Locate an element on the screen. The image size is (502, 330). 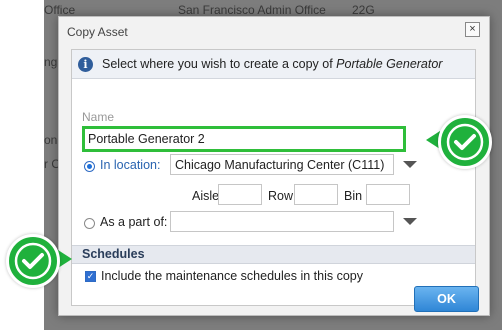
as-part-of-radio is located at coordinates (89, 223).